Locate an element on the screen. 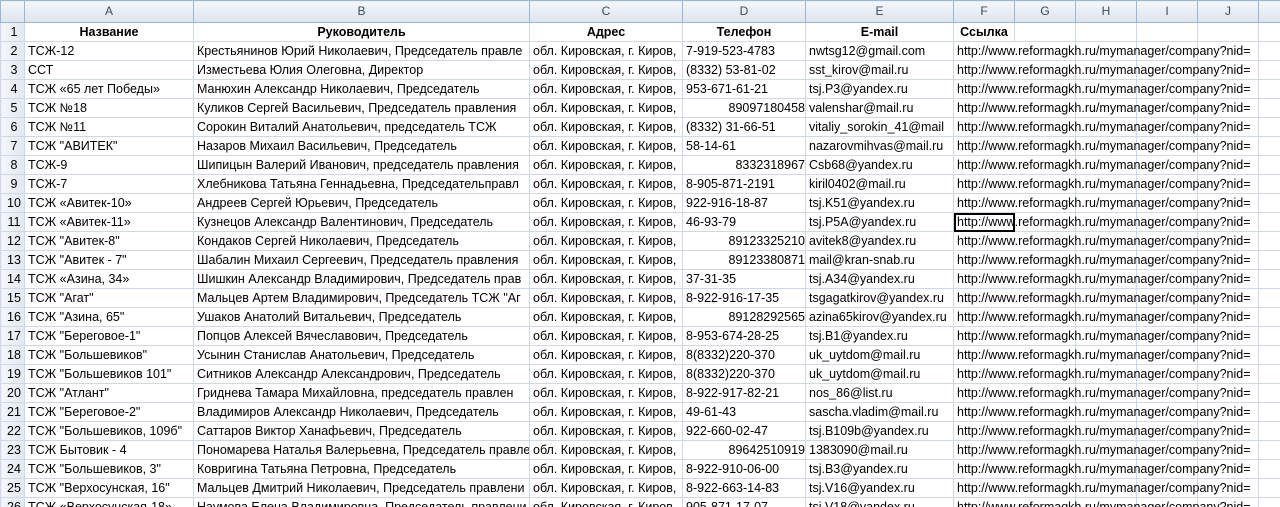 The image size is (1280, 507). cell-manager: Ковригина Татьяна Петровна, Председатель is located at coordinates (361, 469).